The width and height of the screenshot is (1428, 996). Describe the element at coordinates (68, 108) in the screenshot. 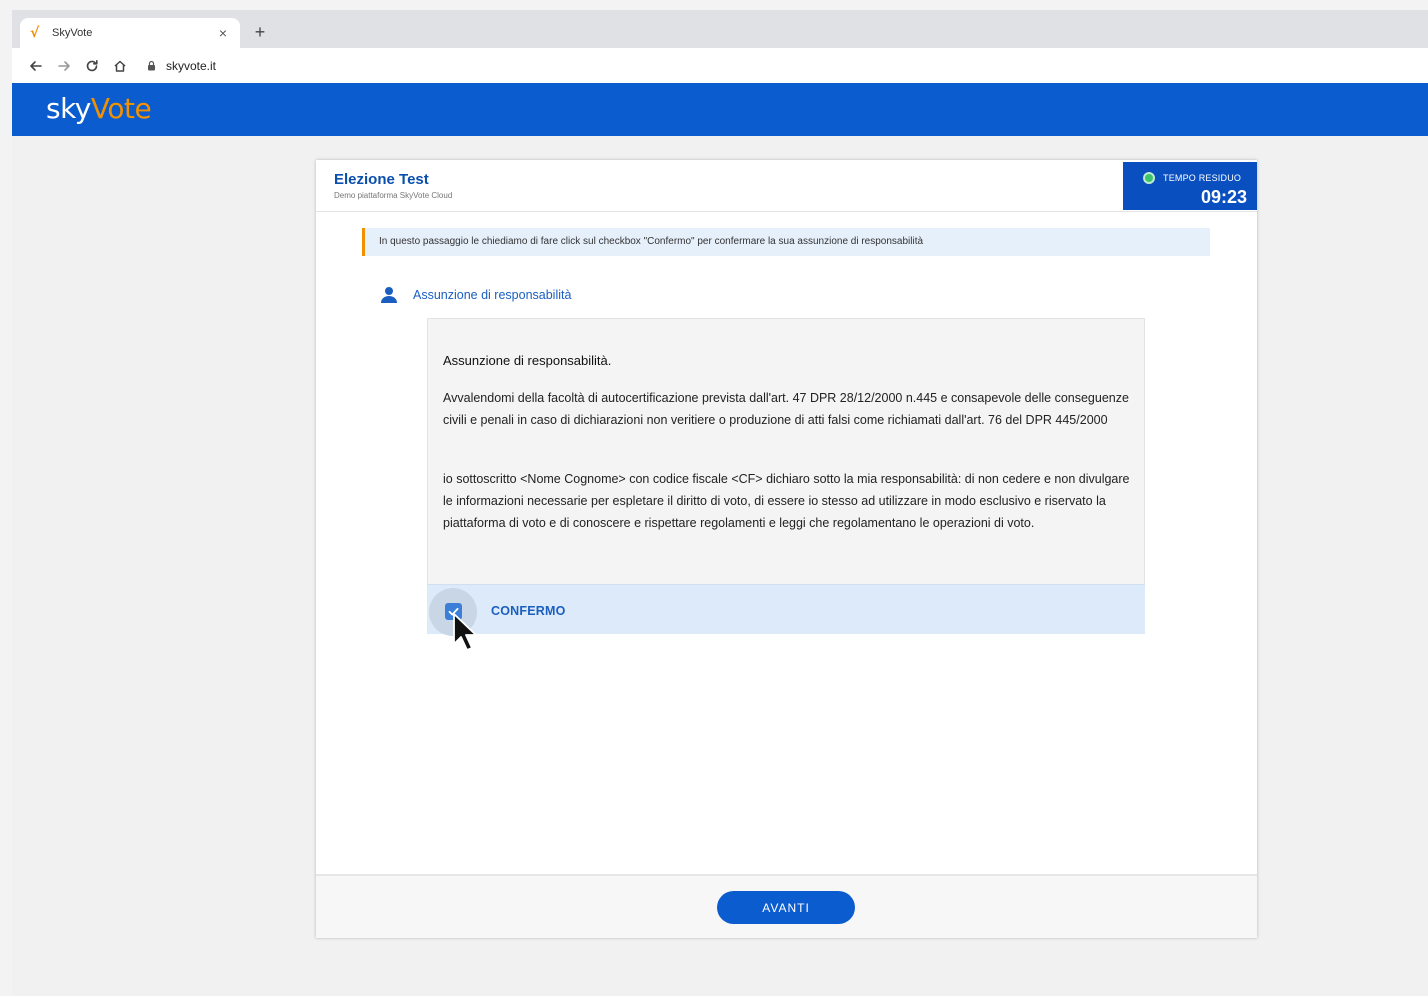

I see `logo-prefix: sky` at that location.